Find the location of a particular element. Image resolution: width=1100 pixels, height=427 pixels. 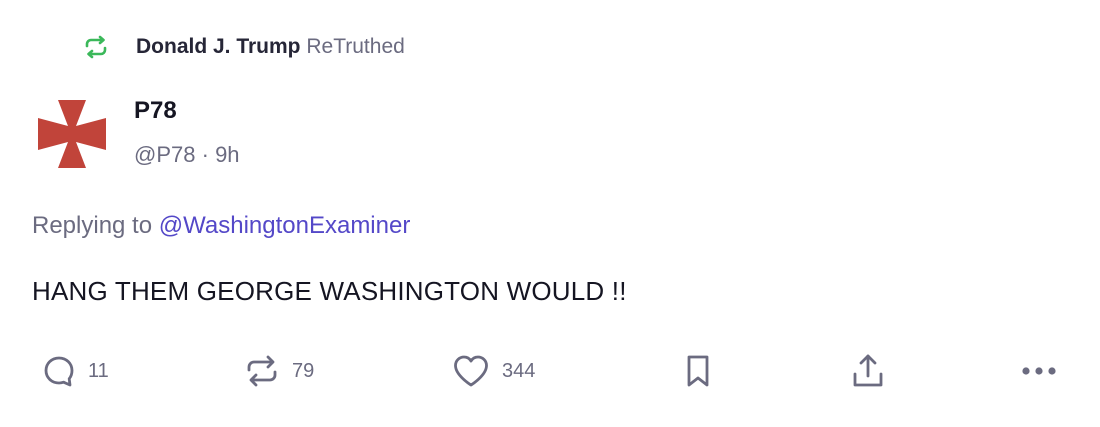

replying-mention-link: @WashingtonExaminer is located at coordinates (285, 225).